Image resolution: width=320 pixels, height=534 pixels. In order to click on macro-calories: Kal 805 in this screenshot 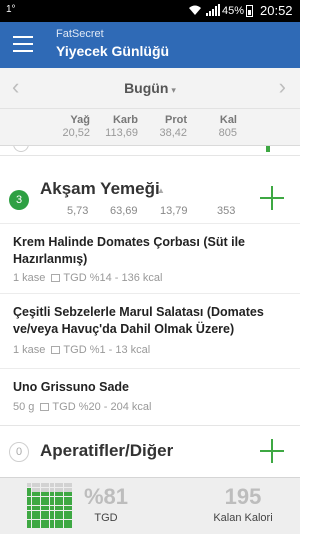, I will do `click(212, 126)`.